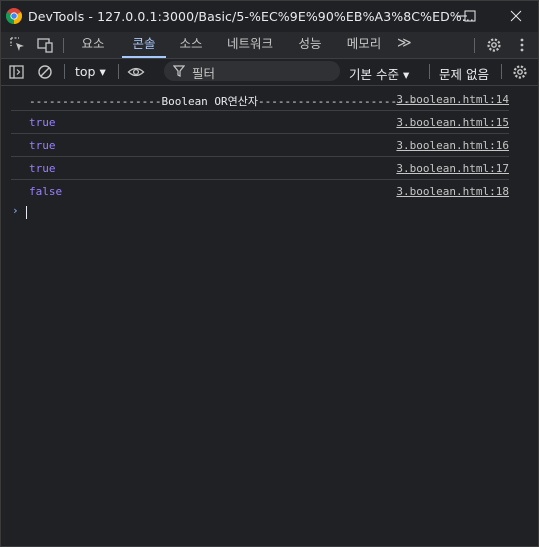  What do you see at coordinates (470, 16) in the screenshot?
I see `maximize-icon` at bounding box center [470, 16].